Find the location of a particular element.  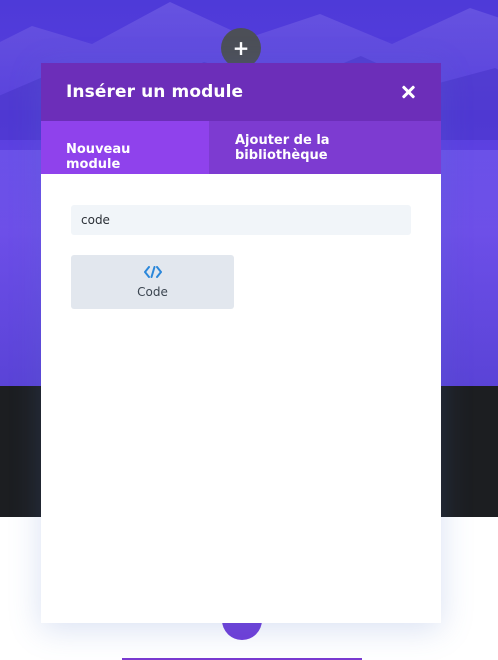

dialog-title: Insérer un module is located at coordinates (155, 92).